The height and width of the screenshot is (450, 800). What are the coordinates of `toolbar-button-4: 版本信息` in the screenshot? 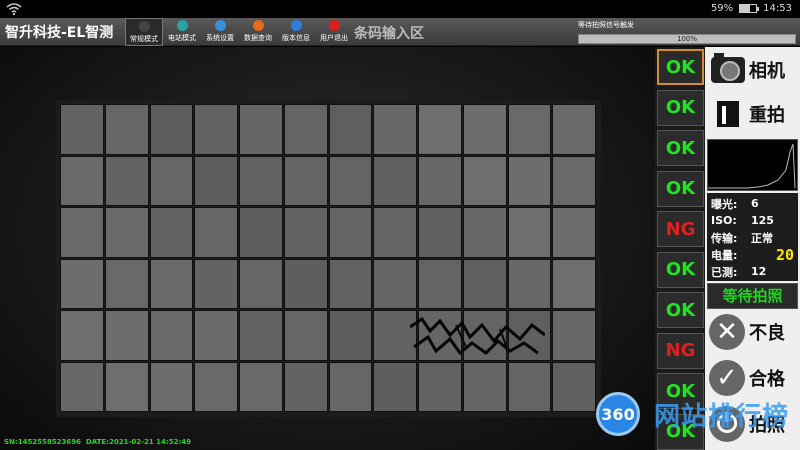 It's located at (296, 32).